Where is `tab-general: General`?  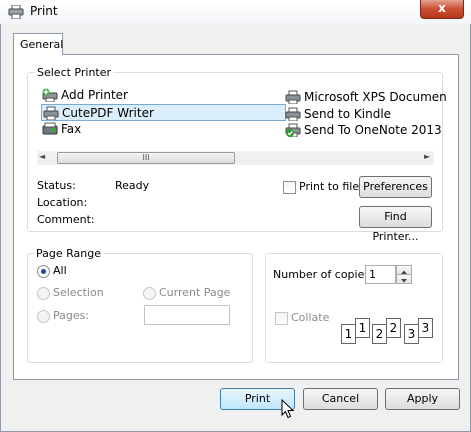 tab-general: General is located at coordinates (38, 44).